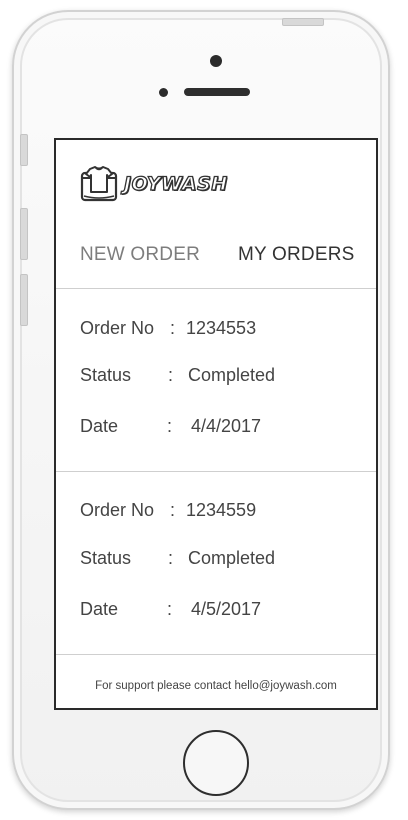 Image resolution: width=408 pixels, height=820 pixels. Describe the element at coordinates (216, 61) in the screenshot. I see `front-camera` at that location.